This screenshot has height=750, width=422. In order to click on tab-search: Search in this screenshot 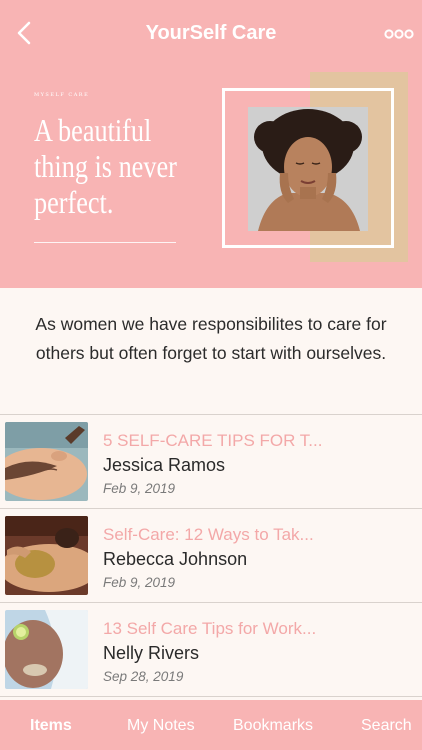, I will do `click(386, 726)`.